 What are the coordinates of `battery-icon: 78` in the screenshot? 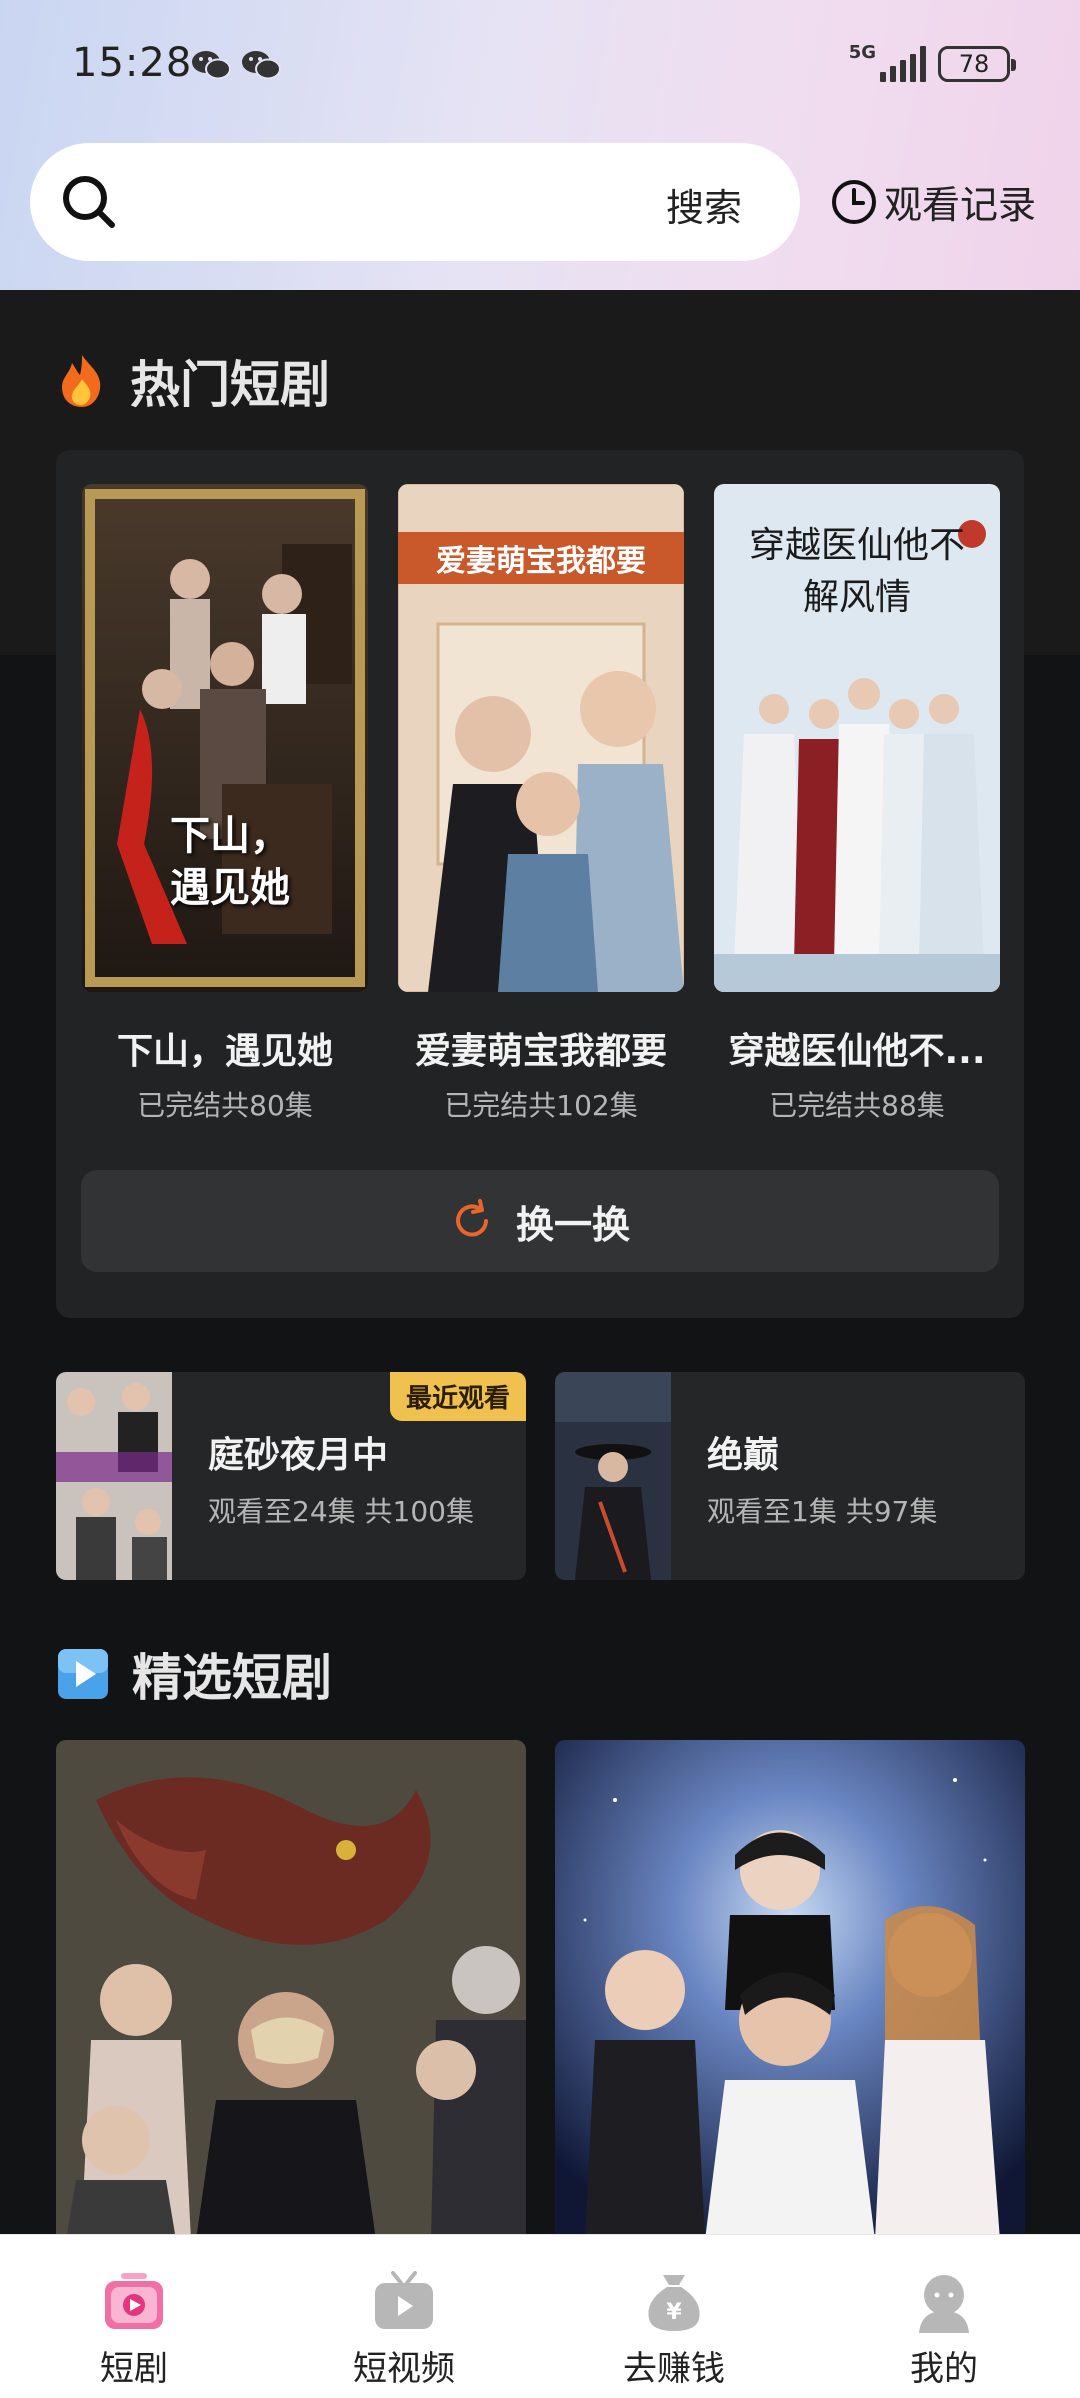 It's located at (977, 64).